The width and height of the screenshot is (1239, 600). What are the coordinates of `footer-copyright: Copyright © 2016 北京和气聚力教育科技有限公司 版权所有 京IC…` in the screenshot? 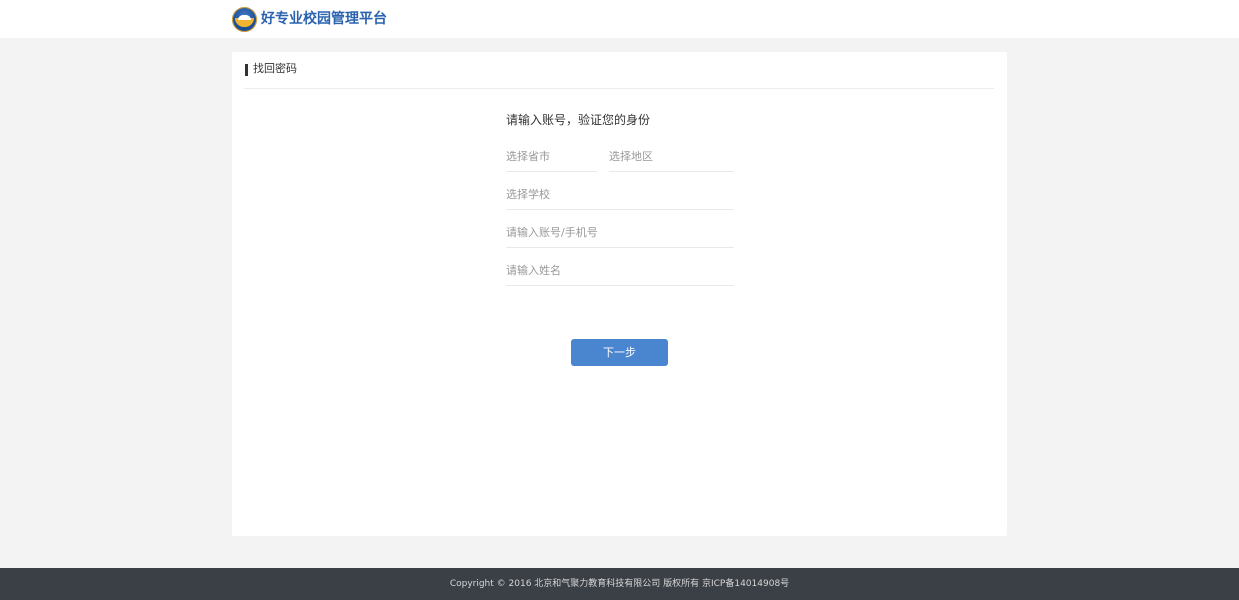 It's located at (619, 584).